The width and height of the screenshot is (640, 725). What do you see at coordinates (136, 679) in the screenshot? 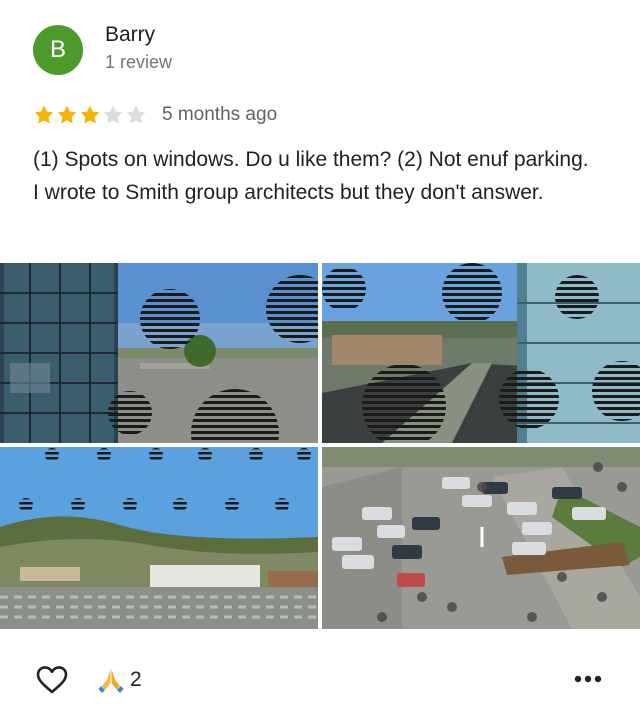
I see `reaction-count: 2` at bounding box center [136, 679].